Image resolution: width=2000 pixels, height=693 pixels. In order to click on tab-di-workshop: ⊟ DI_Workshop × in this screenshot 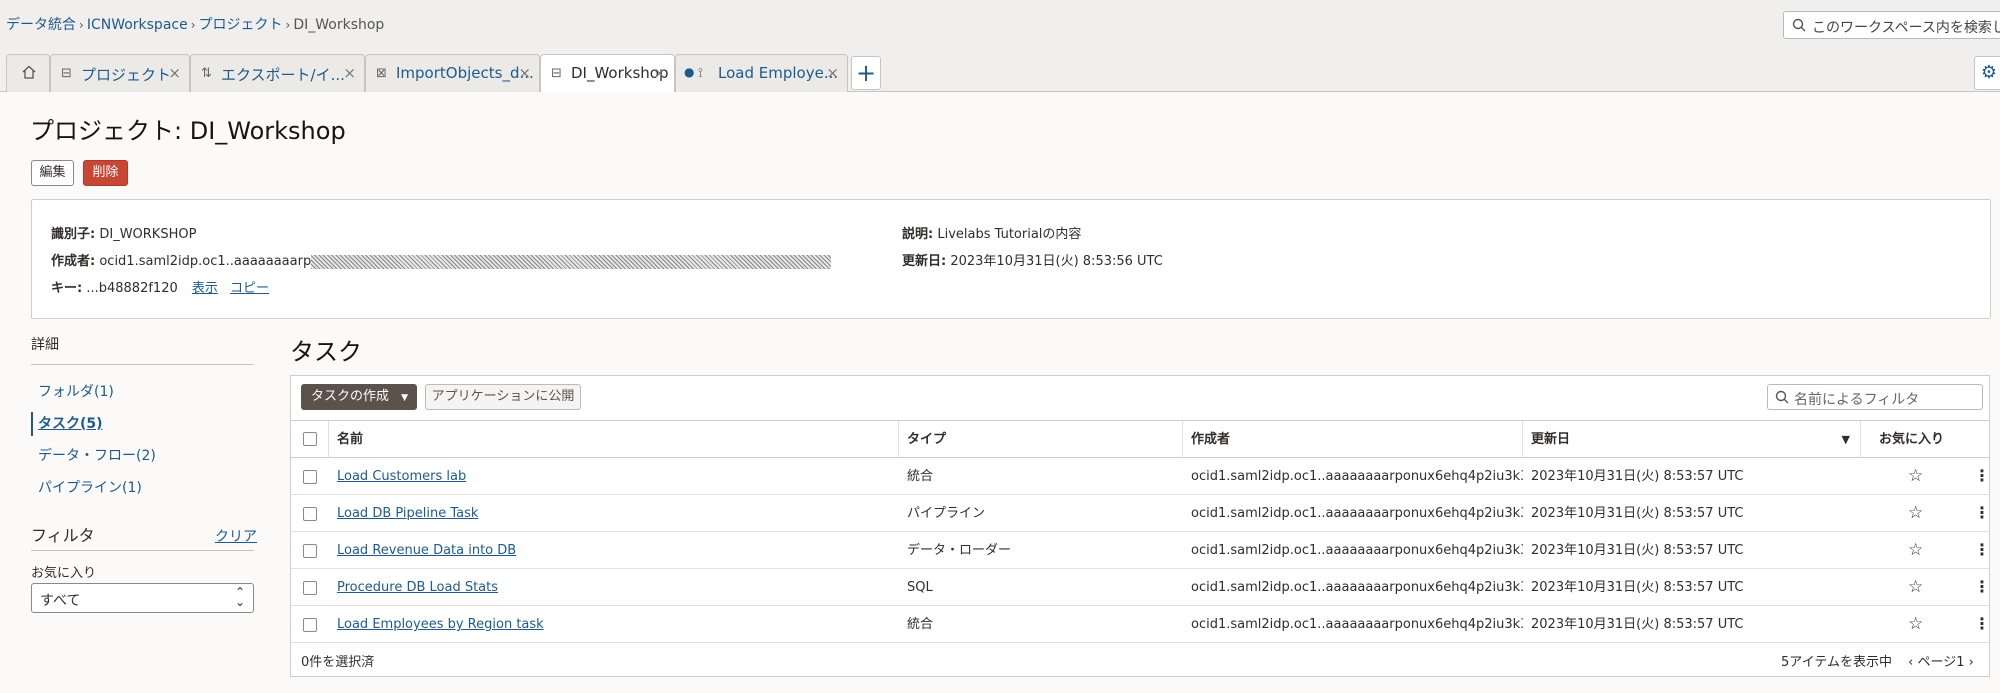, I will do `click(607, 73)`.